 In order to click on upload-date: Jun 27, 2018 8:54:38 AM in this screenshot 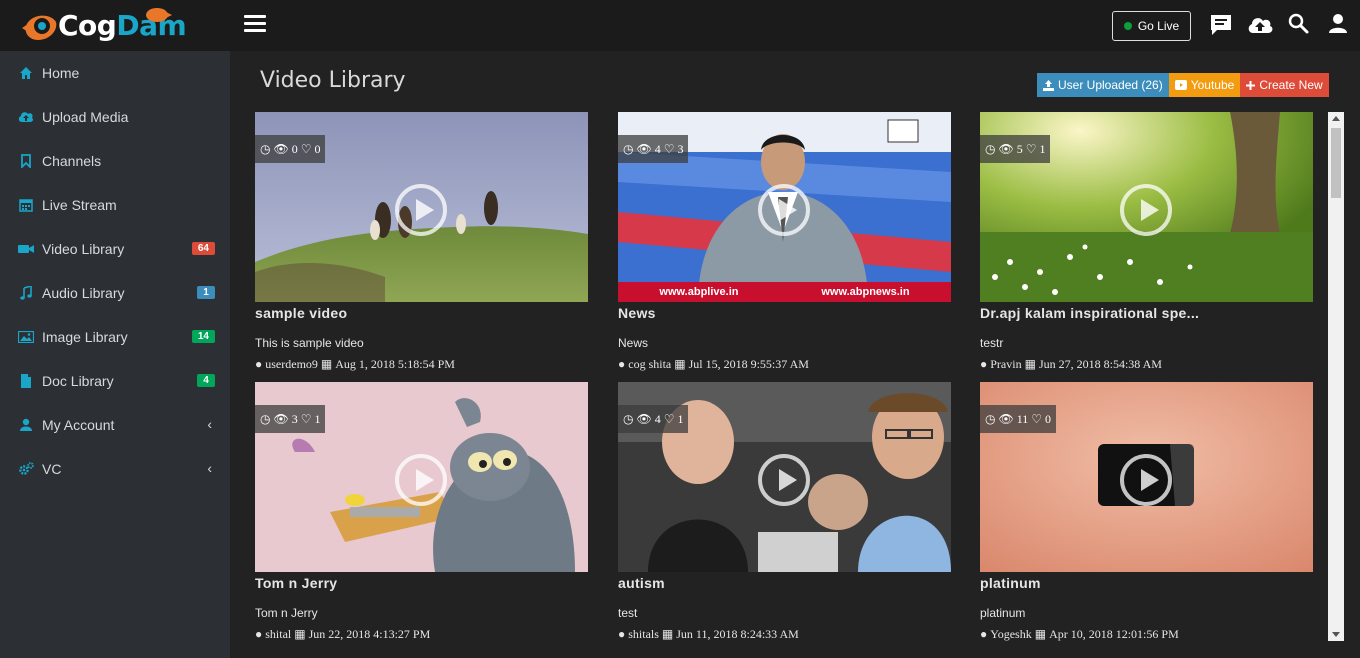, I will do `click(1100, 364)`.